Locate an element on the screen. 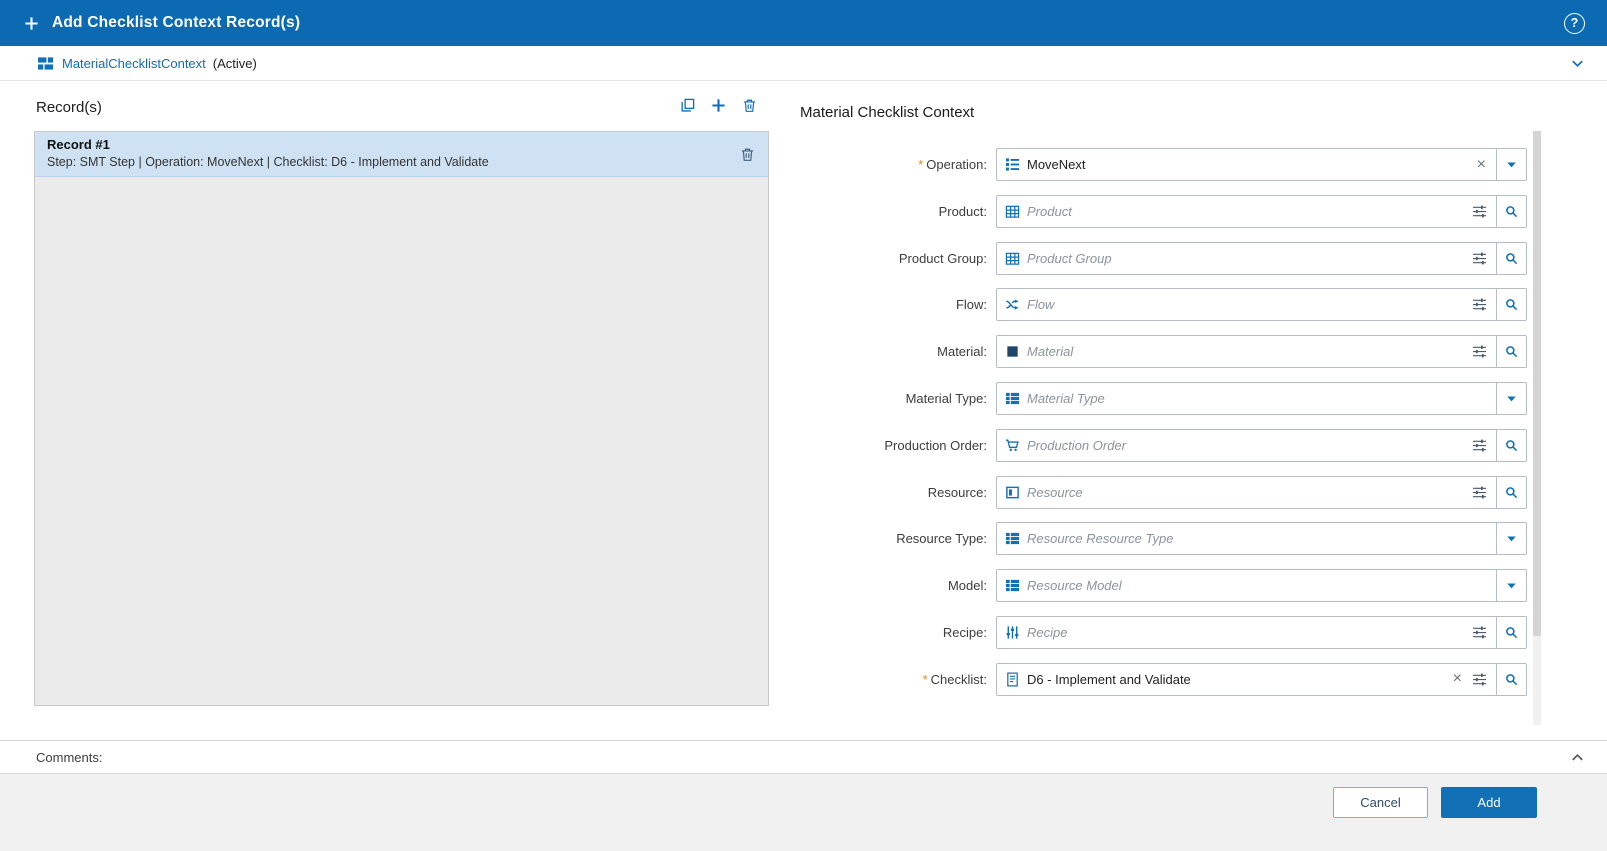 This screenshot has width=1607, height=851. form-row-model: Model: Resource Model is located at coordinates (1163, 586).